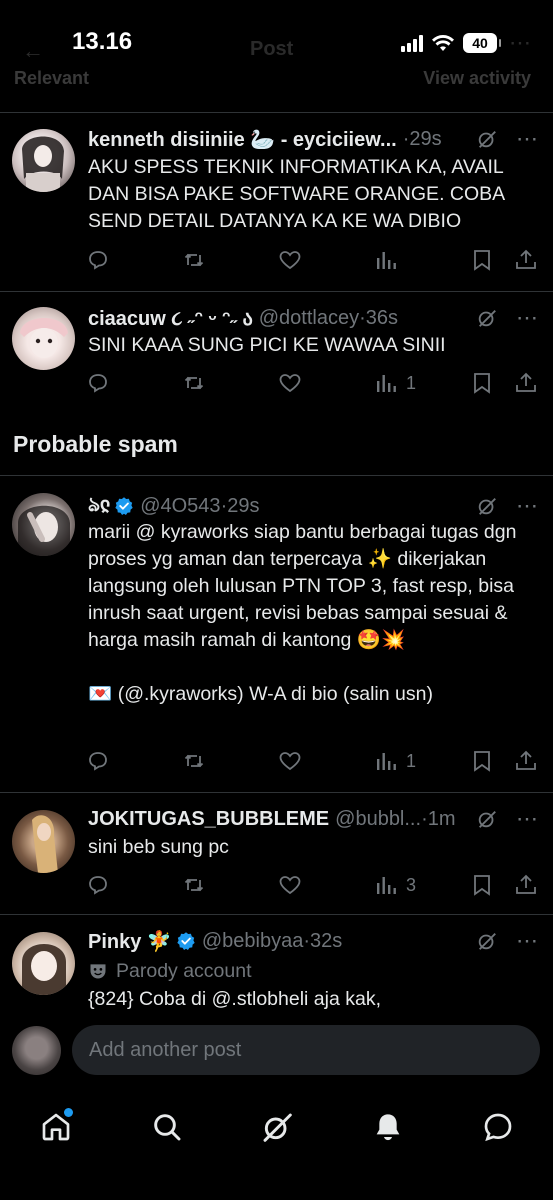 The height and width of the screenshot is (1200, 553). I want to click on verified-badge-icon, so click(186, 941).